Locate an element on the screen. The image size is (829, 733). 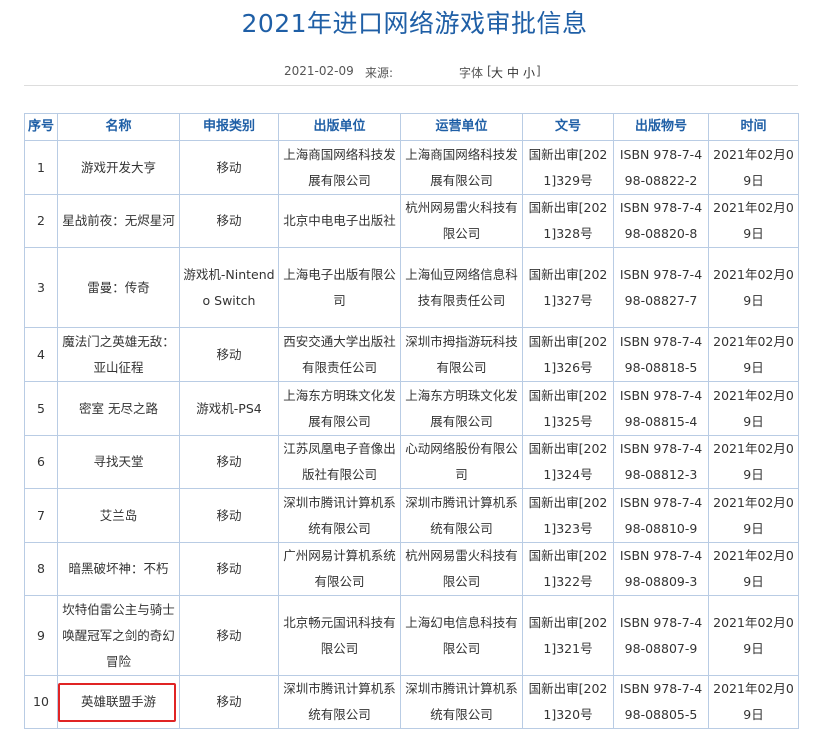
cell-isbn: ISBN 978-7-498-08827-7 is located at coordinates (661, 287).